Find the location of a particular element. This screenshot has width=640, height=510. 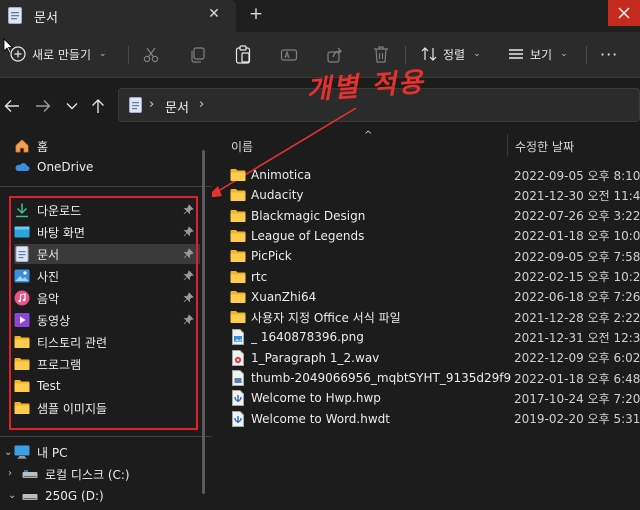

table-row: Blackmagic Design 2022-07-26 오후 3:22 is located at coordinates (435, 216).